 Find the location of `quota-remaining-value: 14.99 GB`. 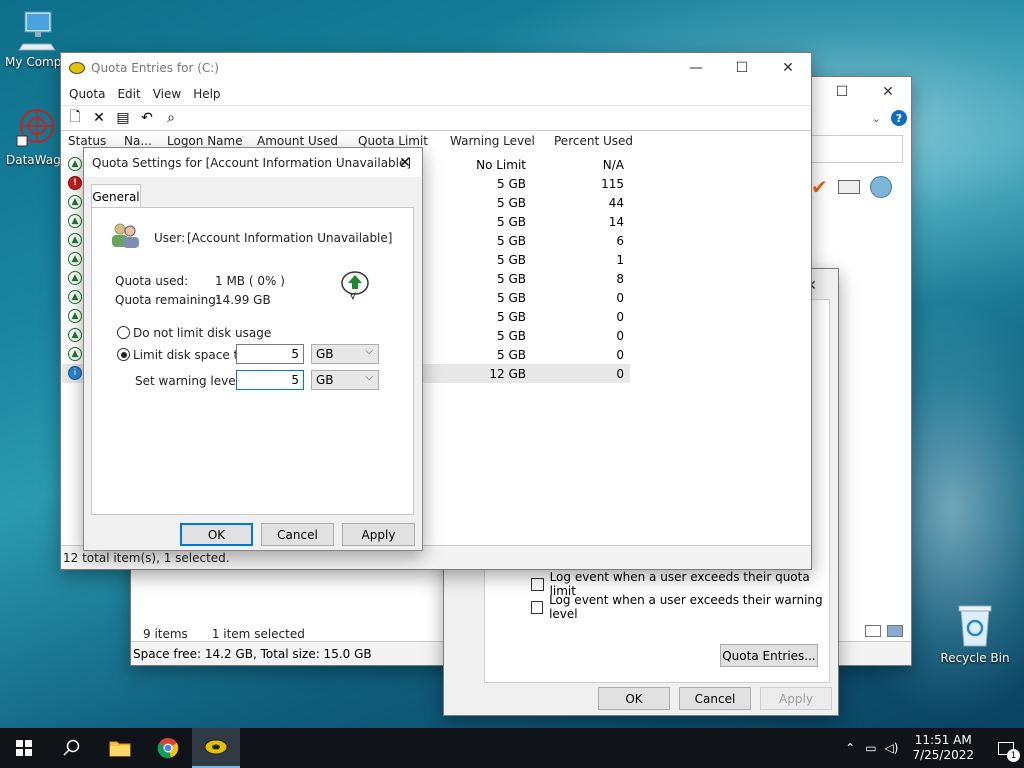

quota-remaining-value: 14.99 GB is located at coordinates (243, 300).